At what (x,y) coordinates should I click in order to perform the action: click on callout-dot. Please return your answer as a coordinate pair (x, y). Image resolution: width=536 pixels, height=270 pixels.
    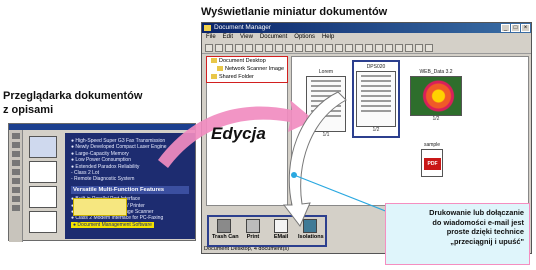
    Looking at the image, I should click on (294, 175).